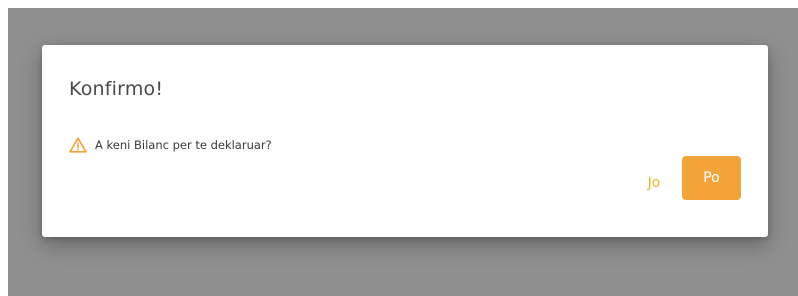 The width and height of the screenshot is (798, 296). What do you see at coordinates (711, 178) in the screenshot?
I see `confirm-button: Po` at bounding box center [711, 178].